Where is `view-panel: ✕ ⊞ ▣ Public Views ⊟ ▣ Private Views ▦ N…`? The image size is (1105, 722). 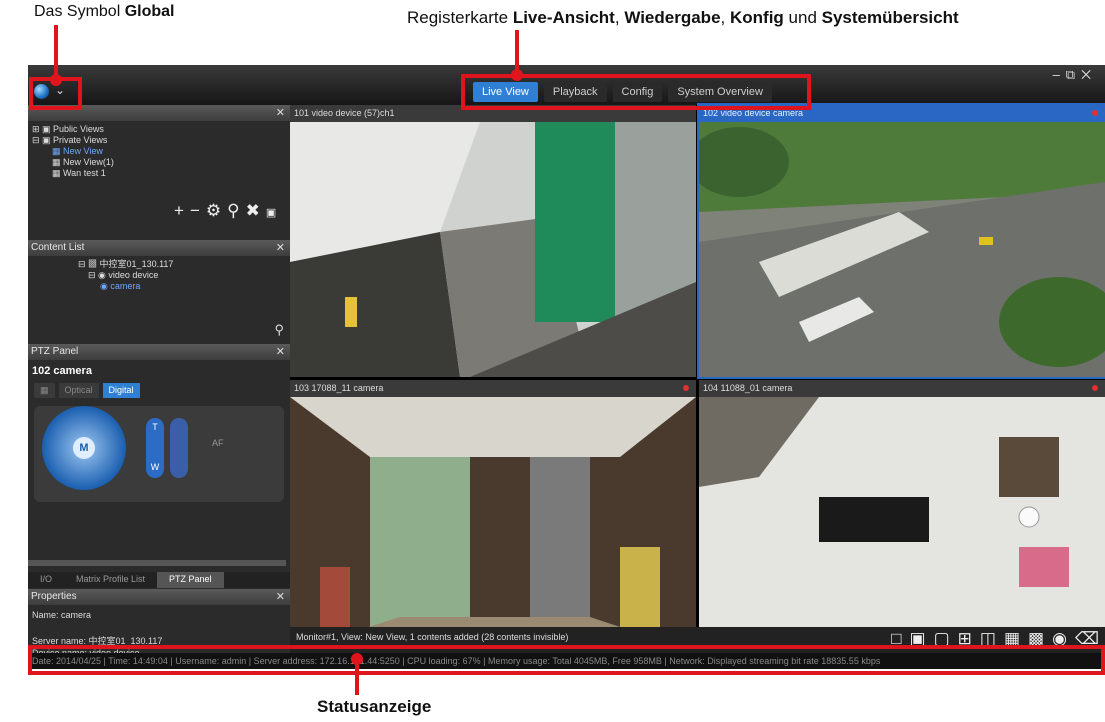
view-panel: ✕ ⊞ ▣ Public Views ⊟ ▣ Private Views ▦ N… is located at coordinates (159, 172).